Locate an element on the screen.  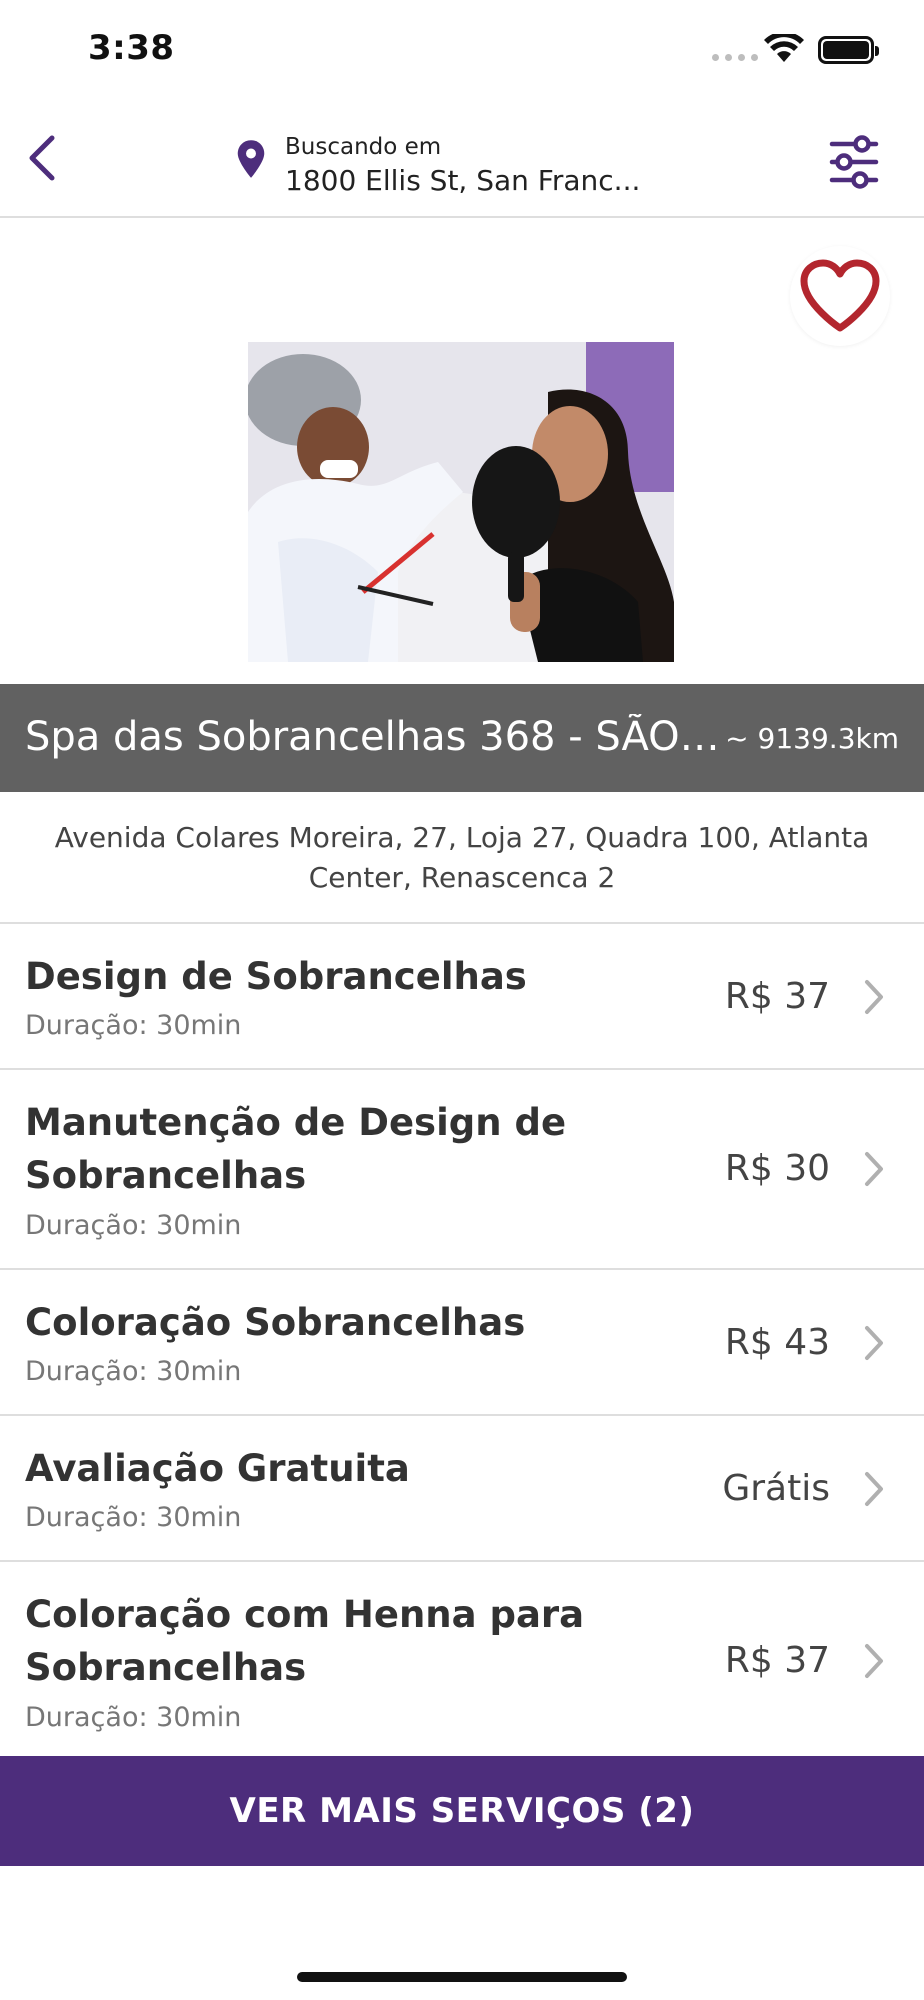
service-name: Coloração com Henna para Sobrancelhas is located at coordinates (305, 1641).